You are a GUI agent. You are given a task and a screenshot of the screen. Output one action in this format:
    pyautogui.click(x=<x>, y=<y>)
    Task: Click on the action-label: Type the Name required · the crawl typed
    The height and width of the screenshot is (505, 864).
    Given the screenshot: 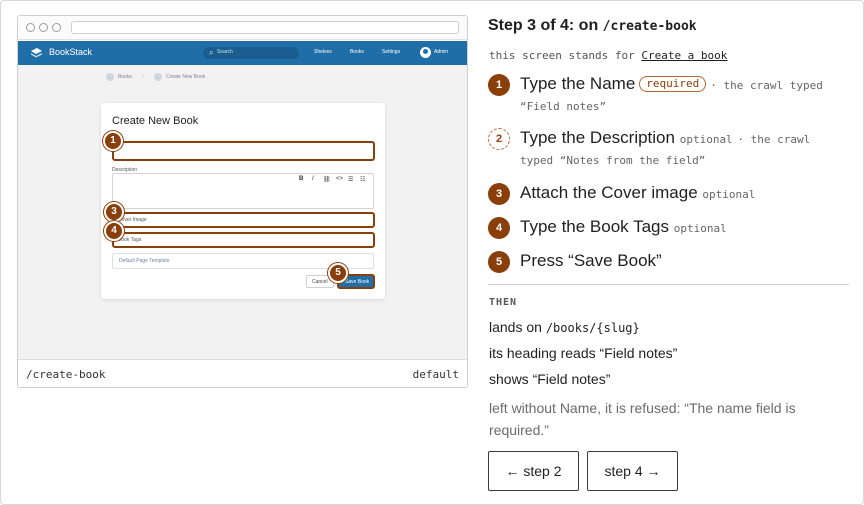 What is the action you would take?
    pyautogui.click(x=671, y=84)
    